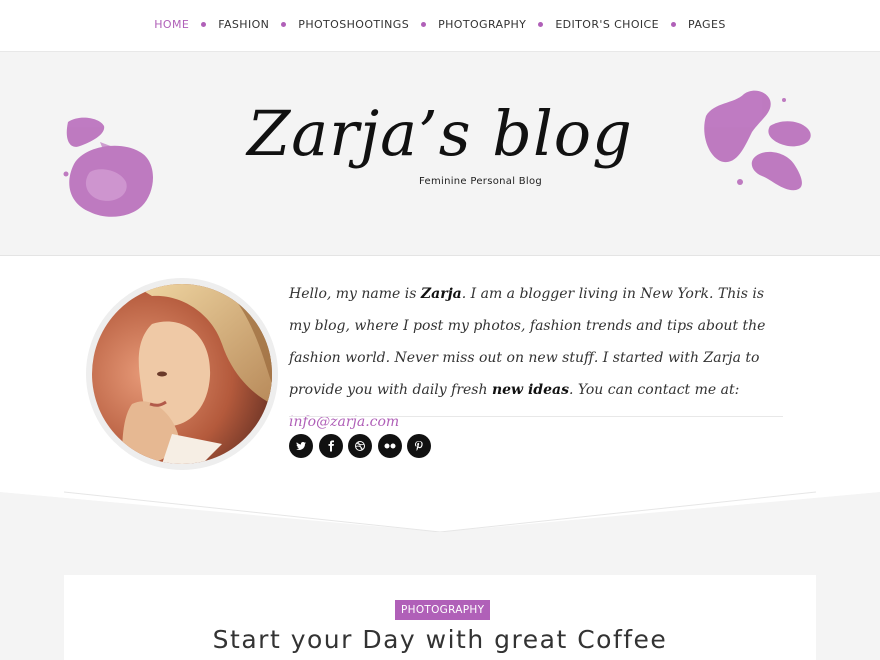 The width and height of the screenshot is (880, 660). I want to click on facebook-icon, so click(331, 446).